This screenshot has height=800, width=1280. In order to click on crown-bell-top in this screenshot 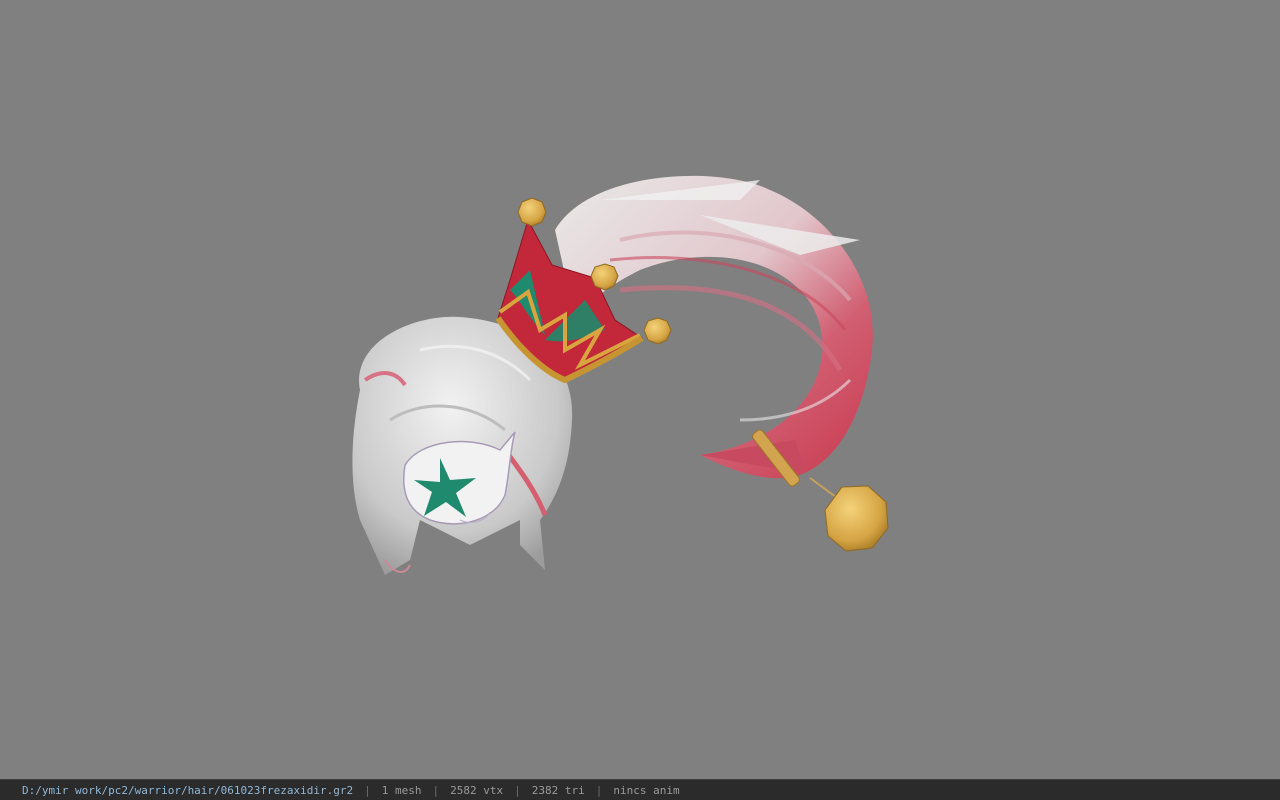, I will do `click(532, 212)`.